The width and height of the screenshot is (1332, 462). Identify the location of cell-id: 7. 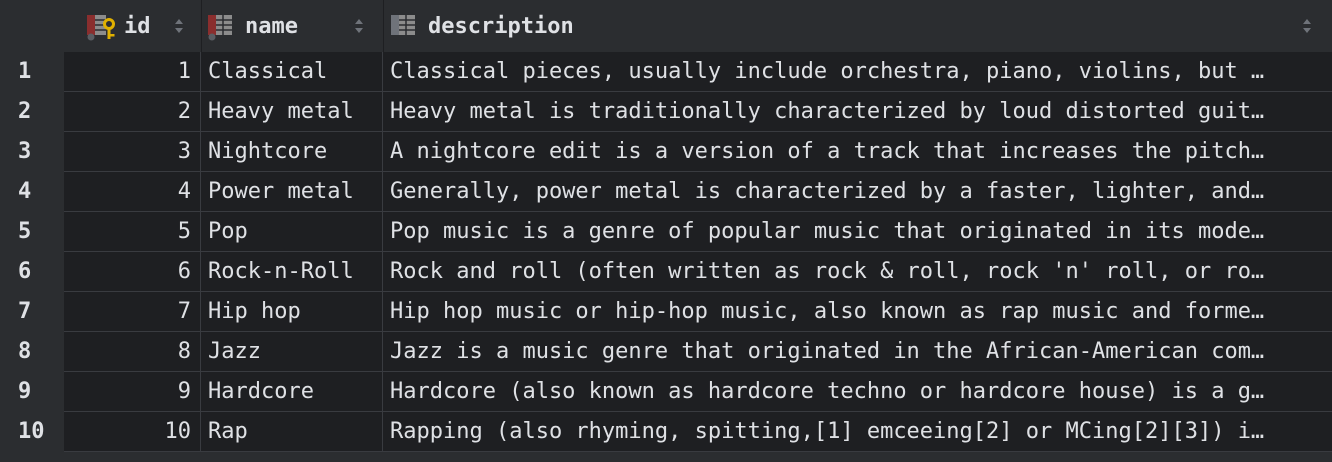
(132, 311).